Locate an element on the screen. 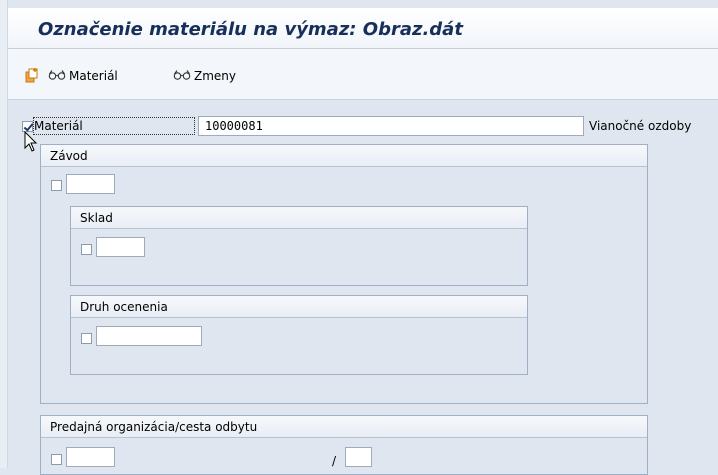 The height and width of the screenshot is (475, 718). window-left-edge is located at coordinates (4, 234).